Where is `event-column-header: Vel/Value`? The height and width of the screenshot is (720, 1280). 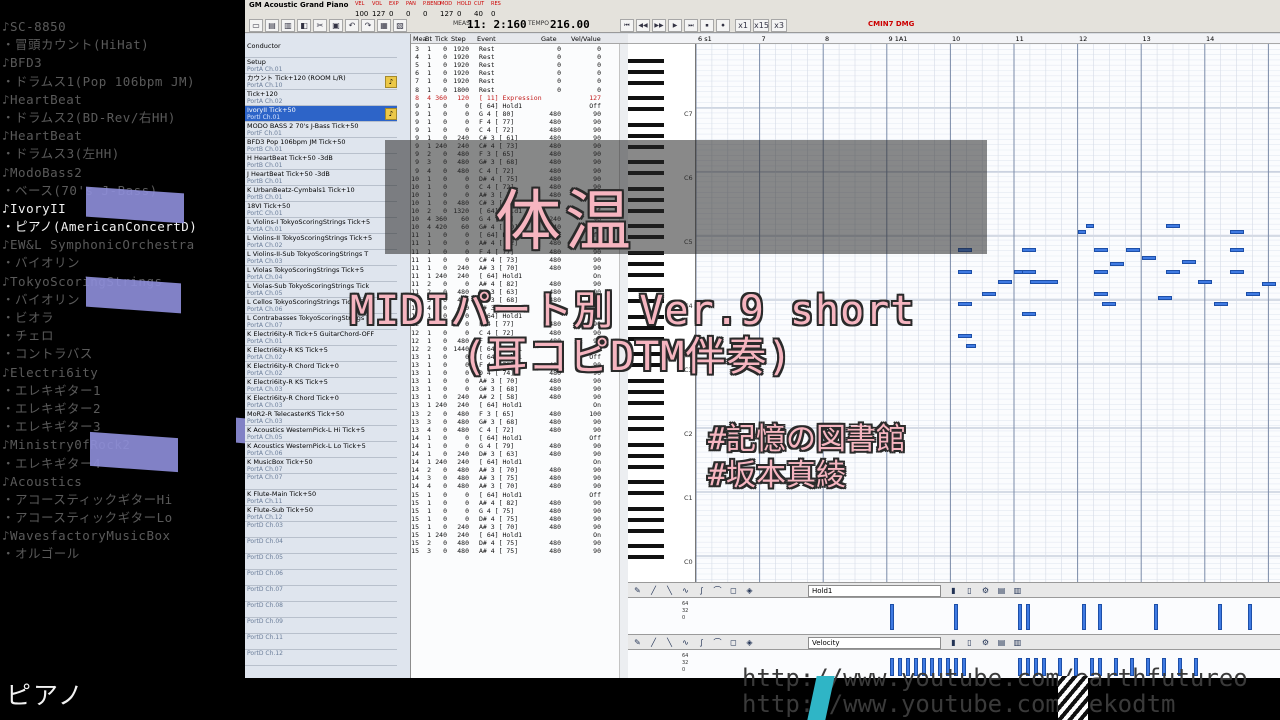 event-column-header: Vel/Value is located at coordinates (586, 39).